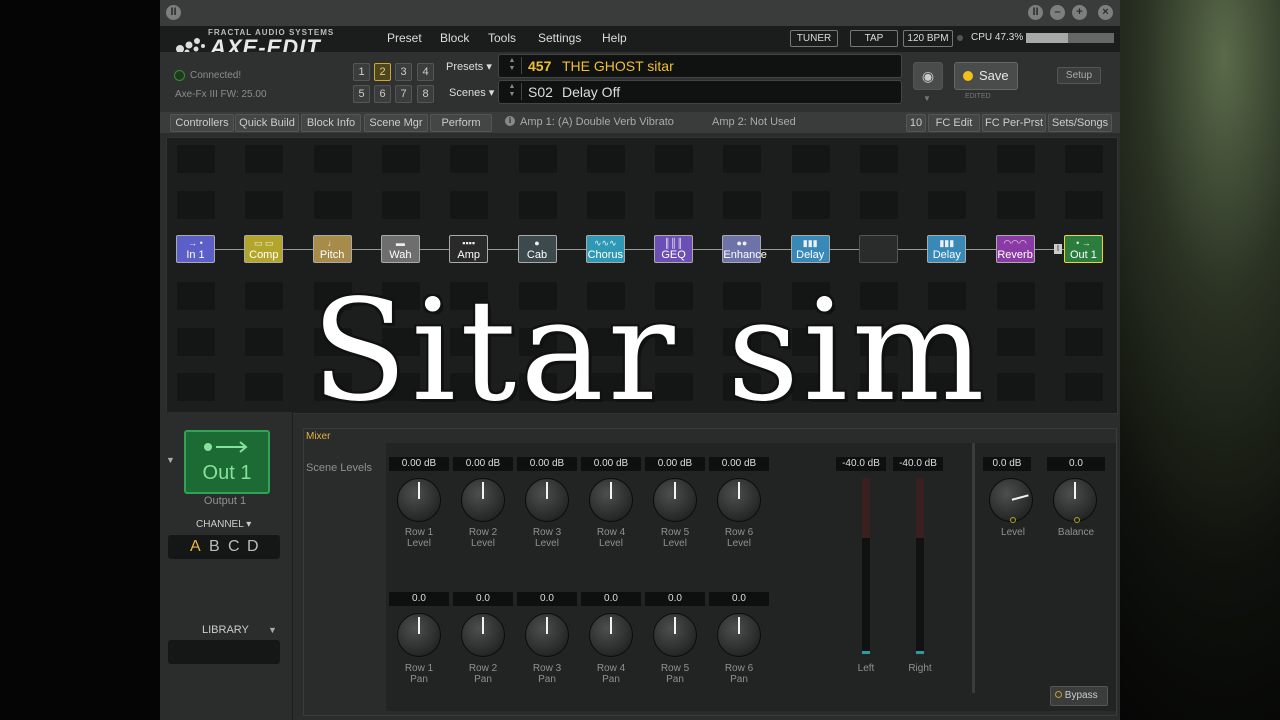 The height and width of the screenshot is (720, 1280). What do you see at coordinates (512, 91) in the screenshot?
I see `scene-updown-icon: ▲ ▼` at bounding box center [512, 91].